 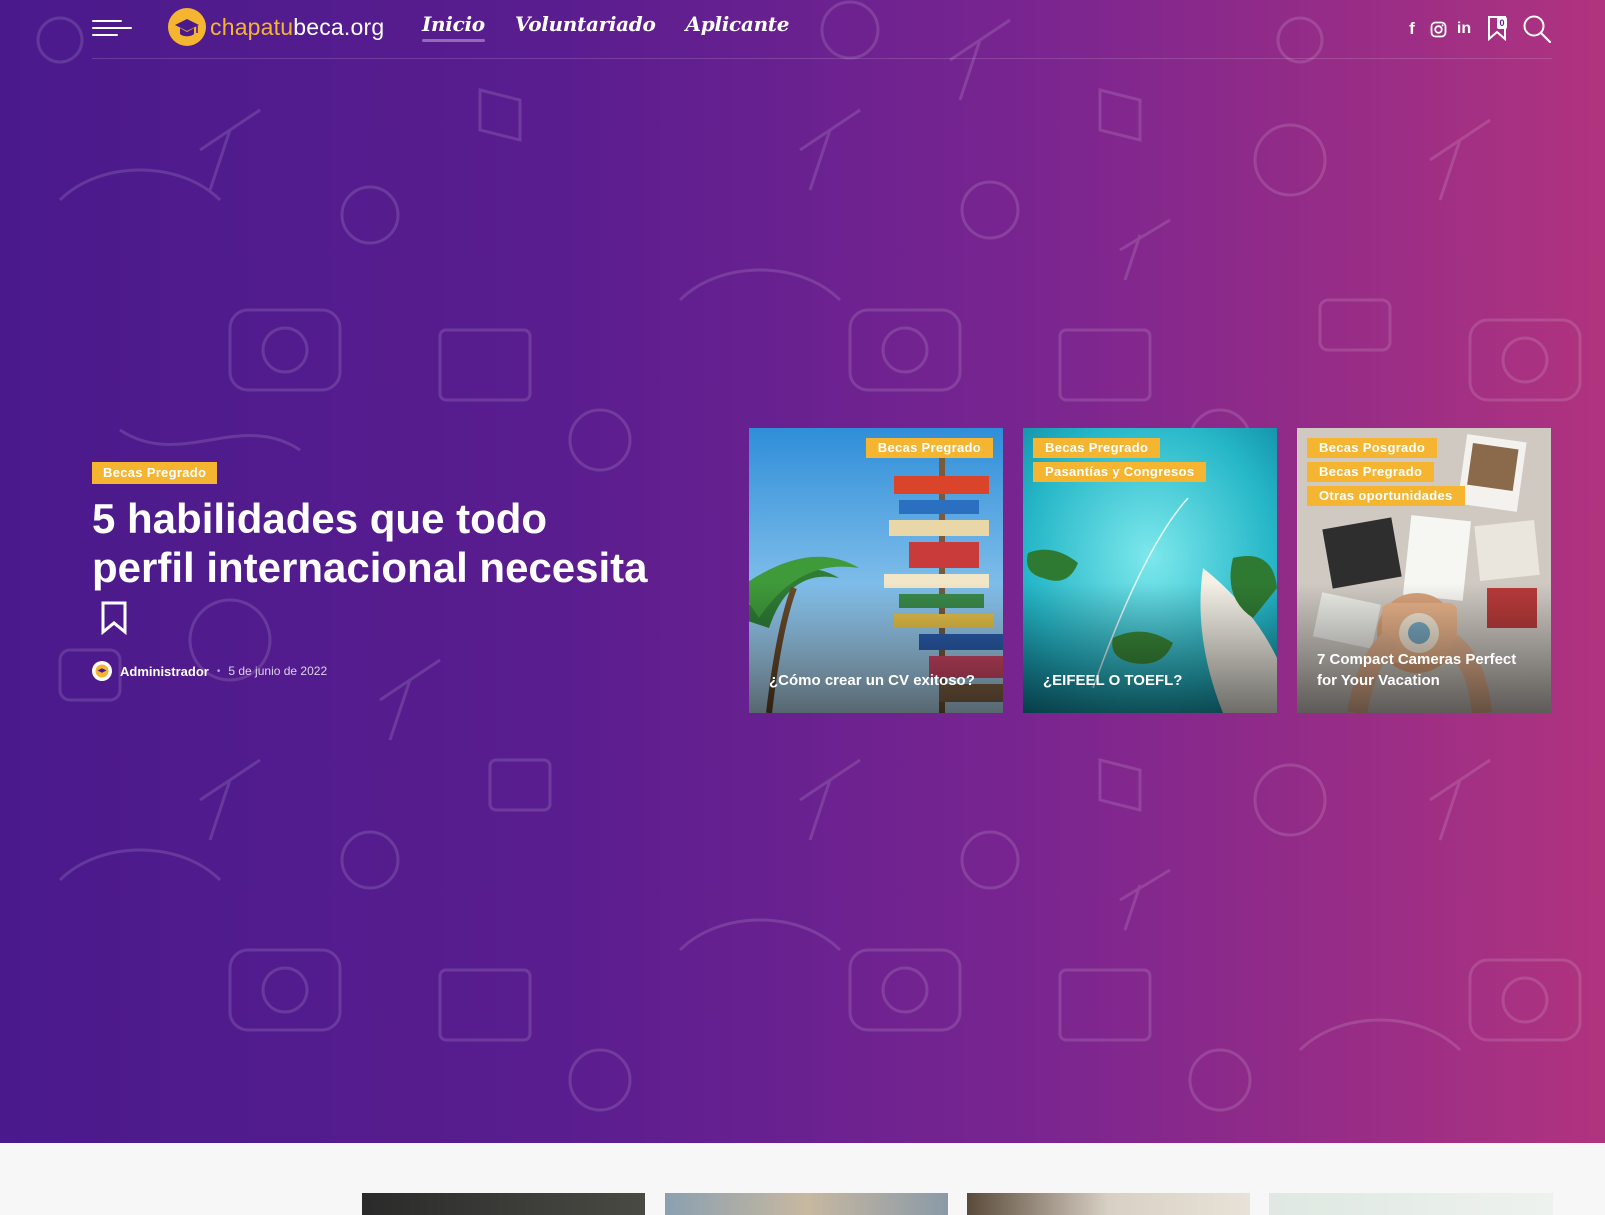 I want to click on site-logo: chapatubeca.org, so click(x=275, y=27).